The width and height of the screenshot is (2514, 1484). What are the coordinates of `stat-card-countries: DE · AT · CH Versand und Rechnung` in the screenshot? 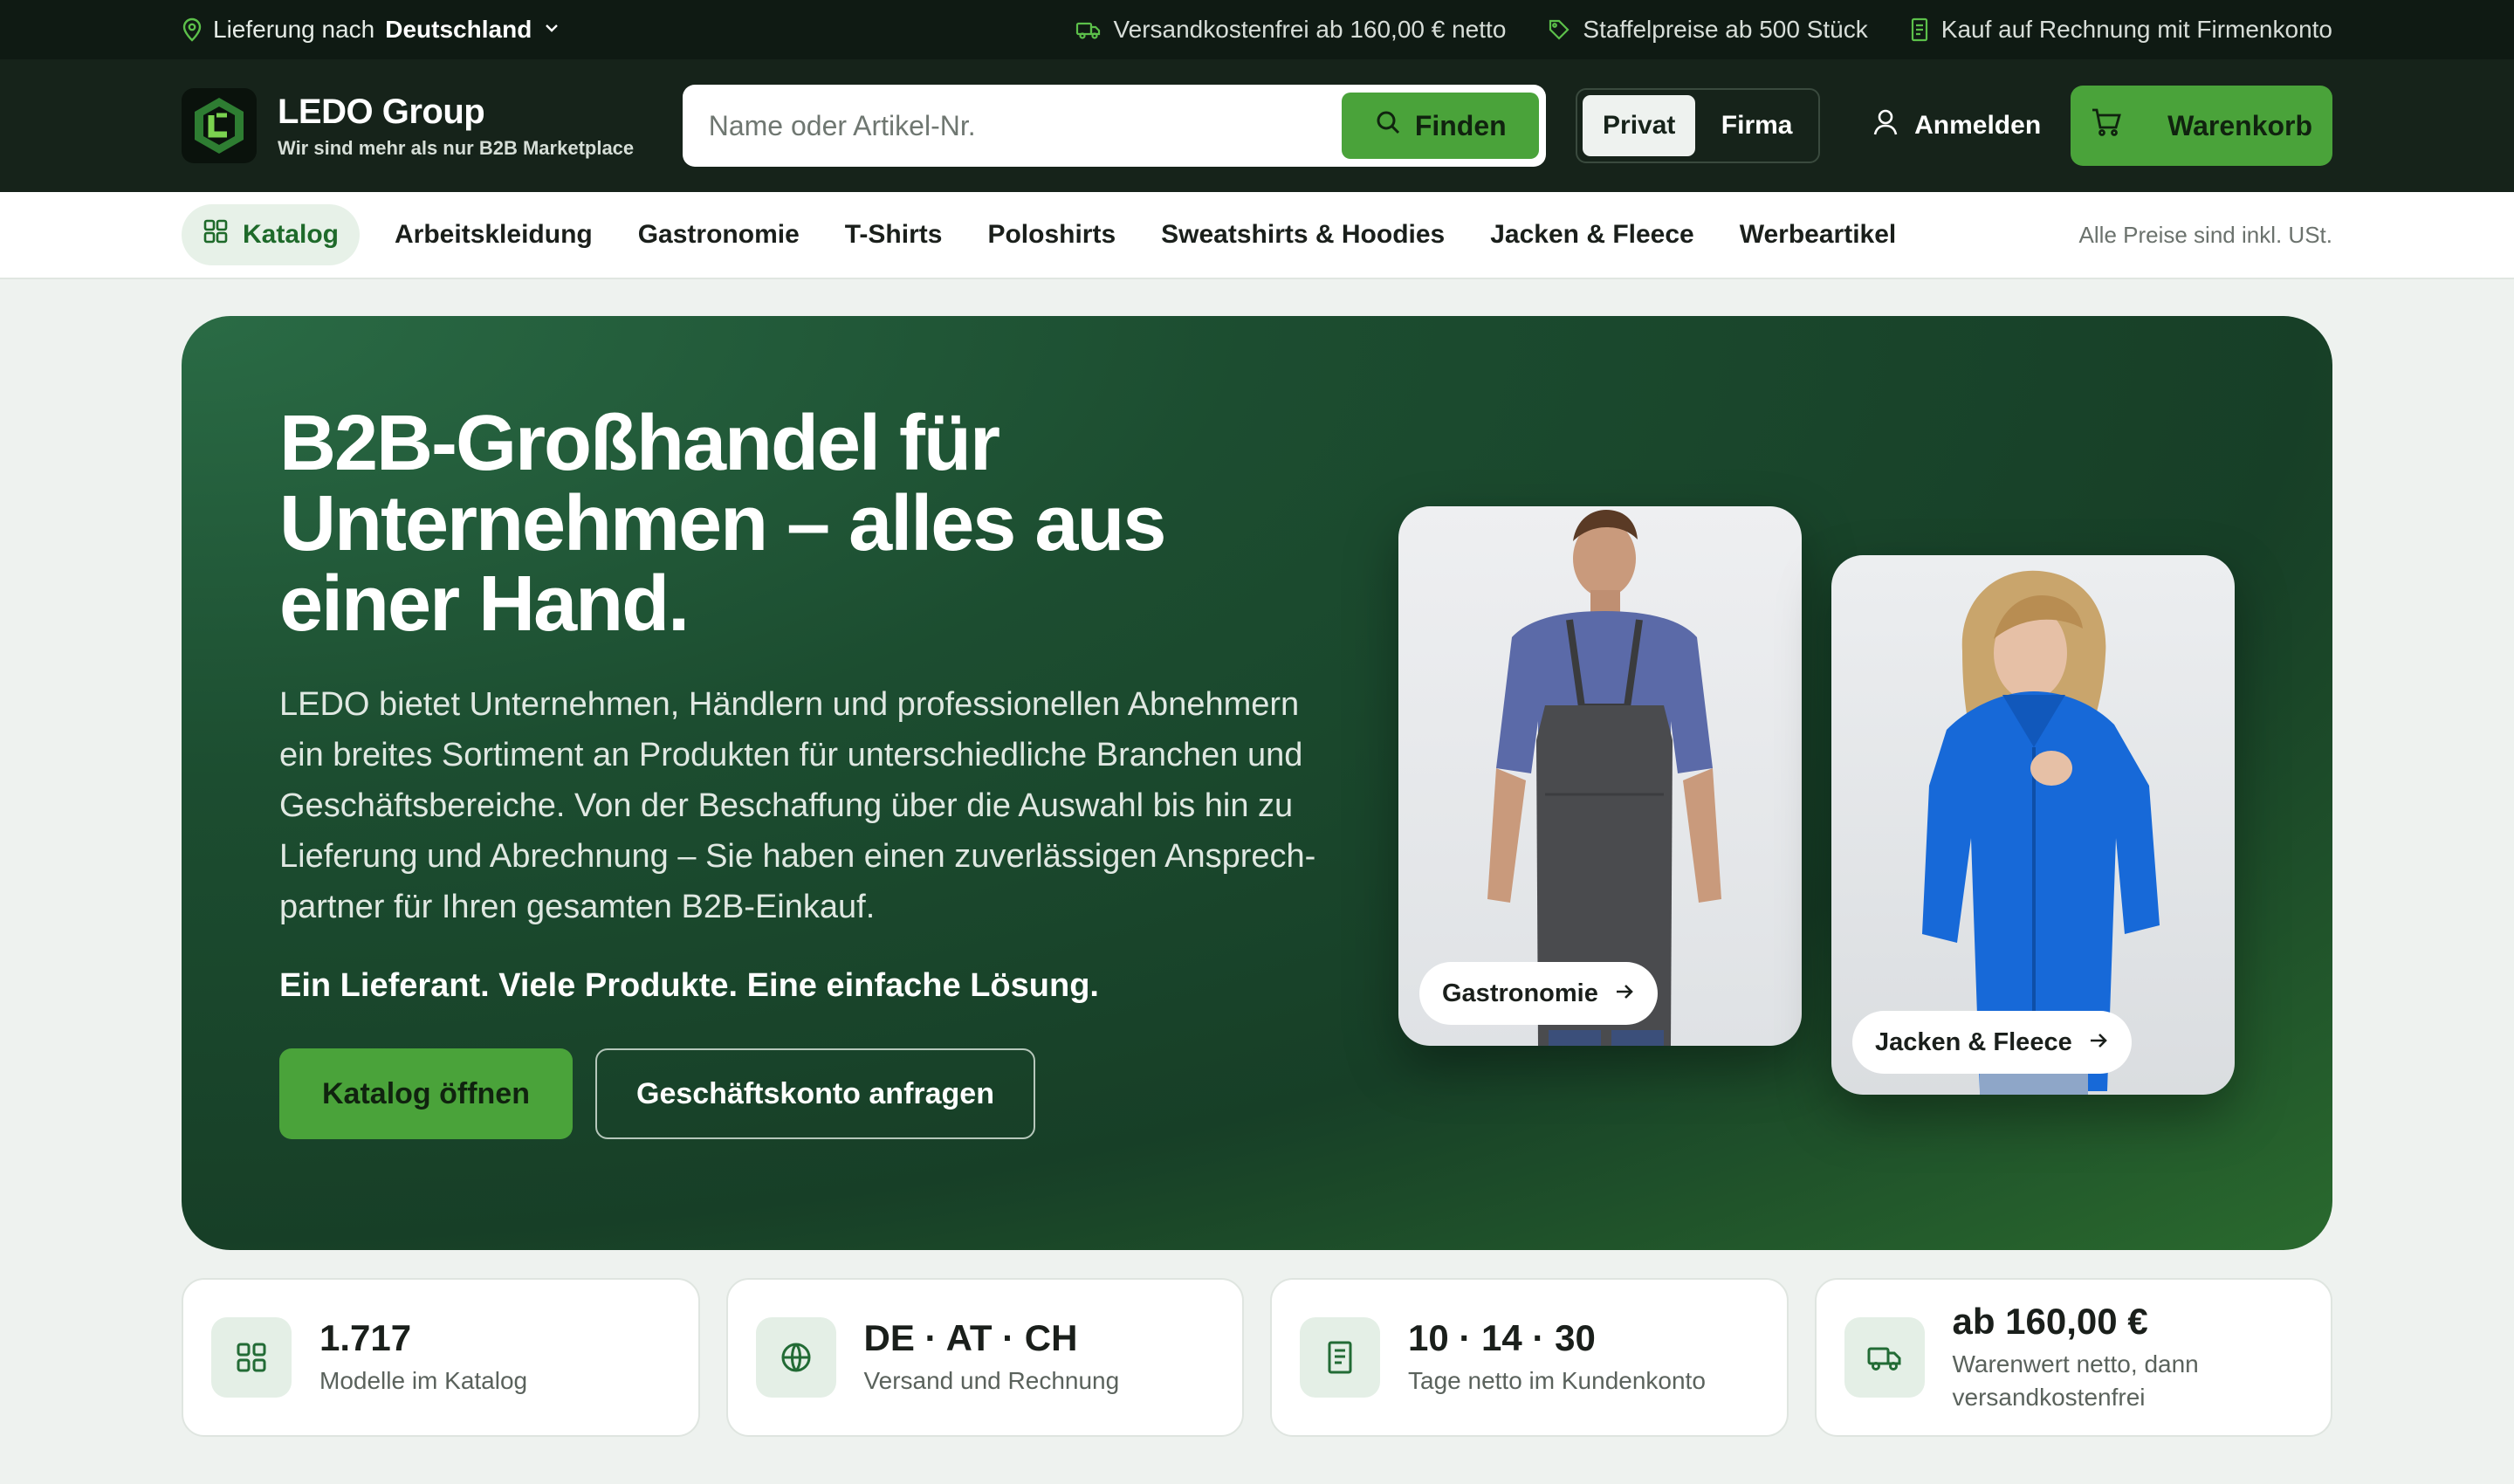 It's located at (985, 1357).